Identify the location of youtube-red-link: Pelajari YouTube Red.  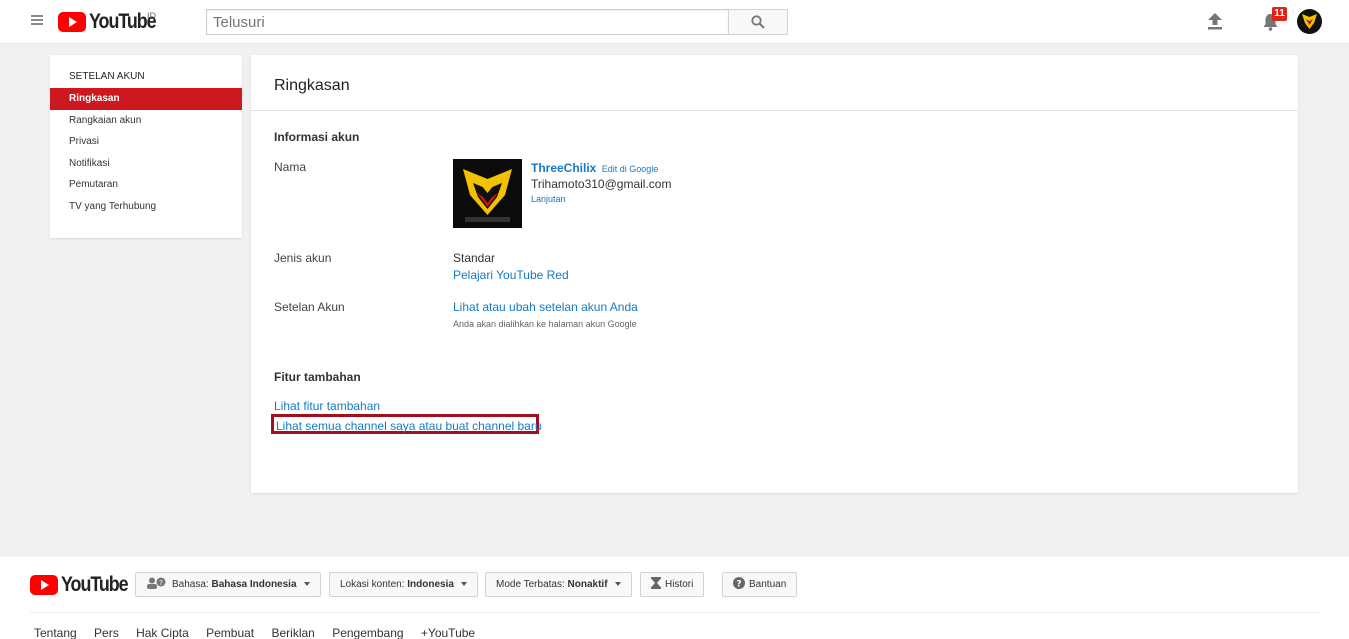
(511, 275).